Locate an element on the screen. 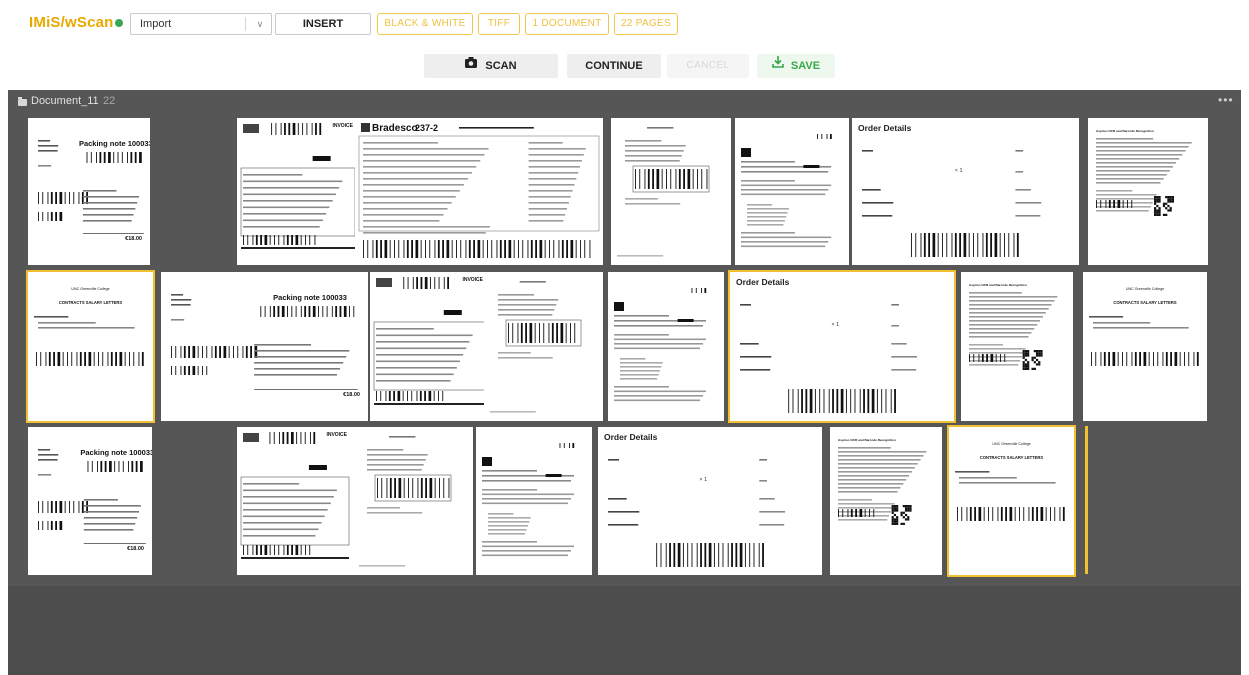  page-thumbnail-14: Aspriso OCR and Barcode Recognition is located at coordinates (1017, 346).